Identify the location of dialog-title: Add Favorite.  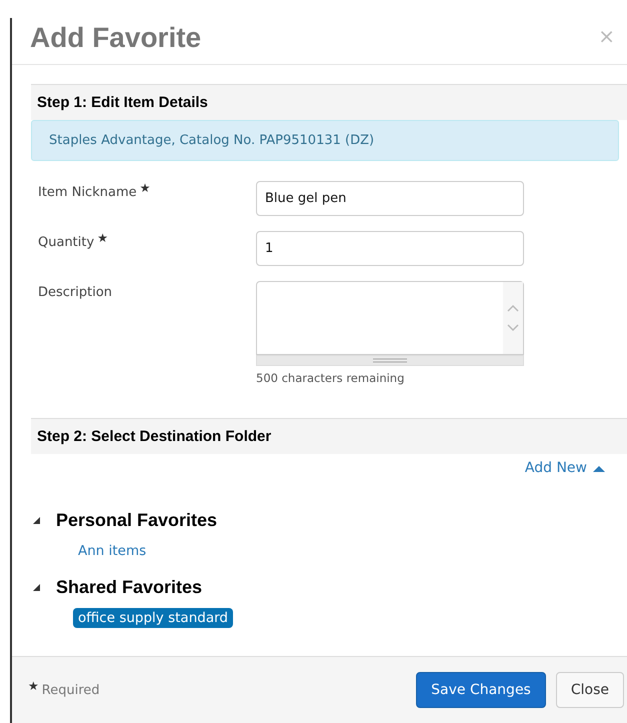
(116, 38).